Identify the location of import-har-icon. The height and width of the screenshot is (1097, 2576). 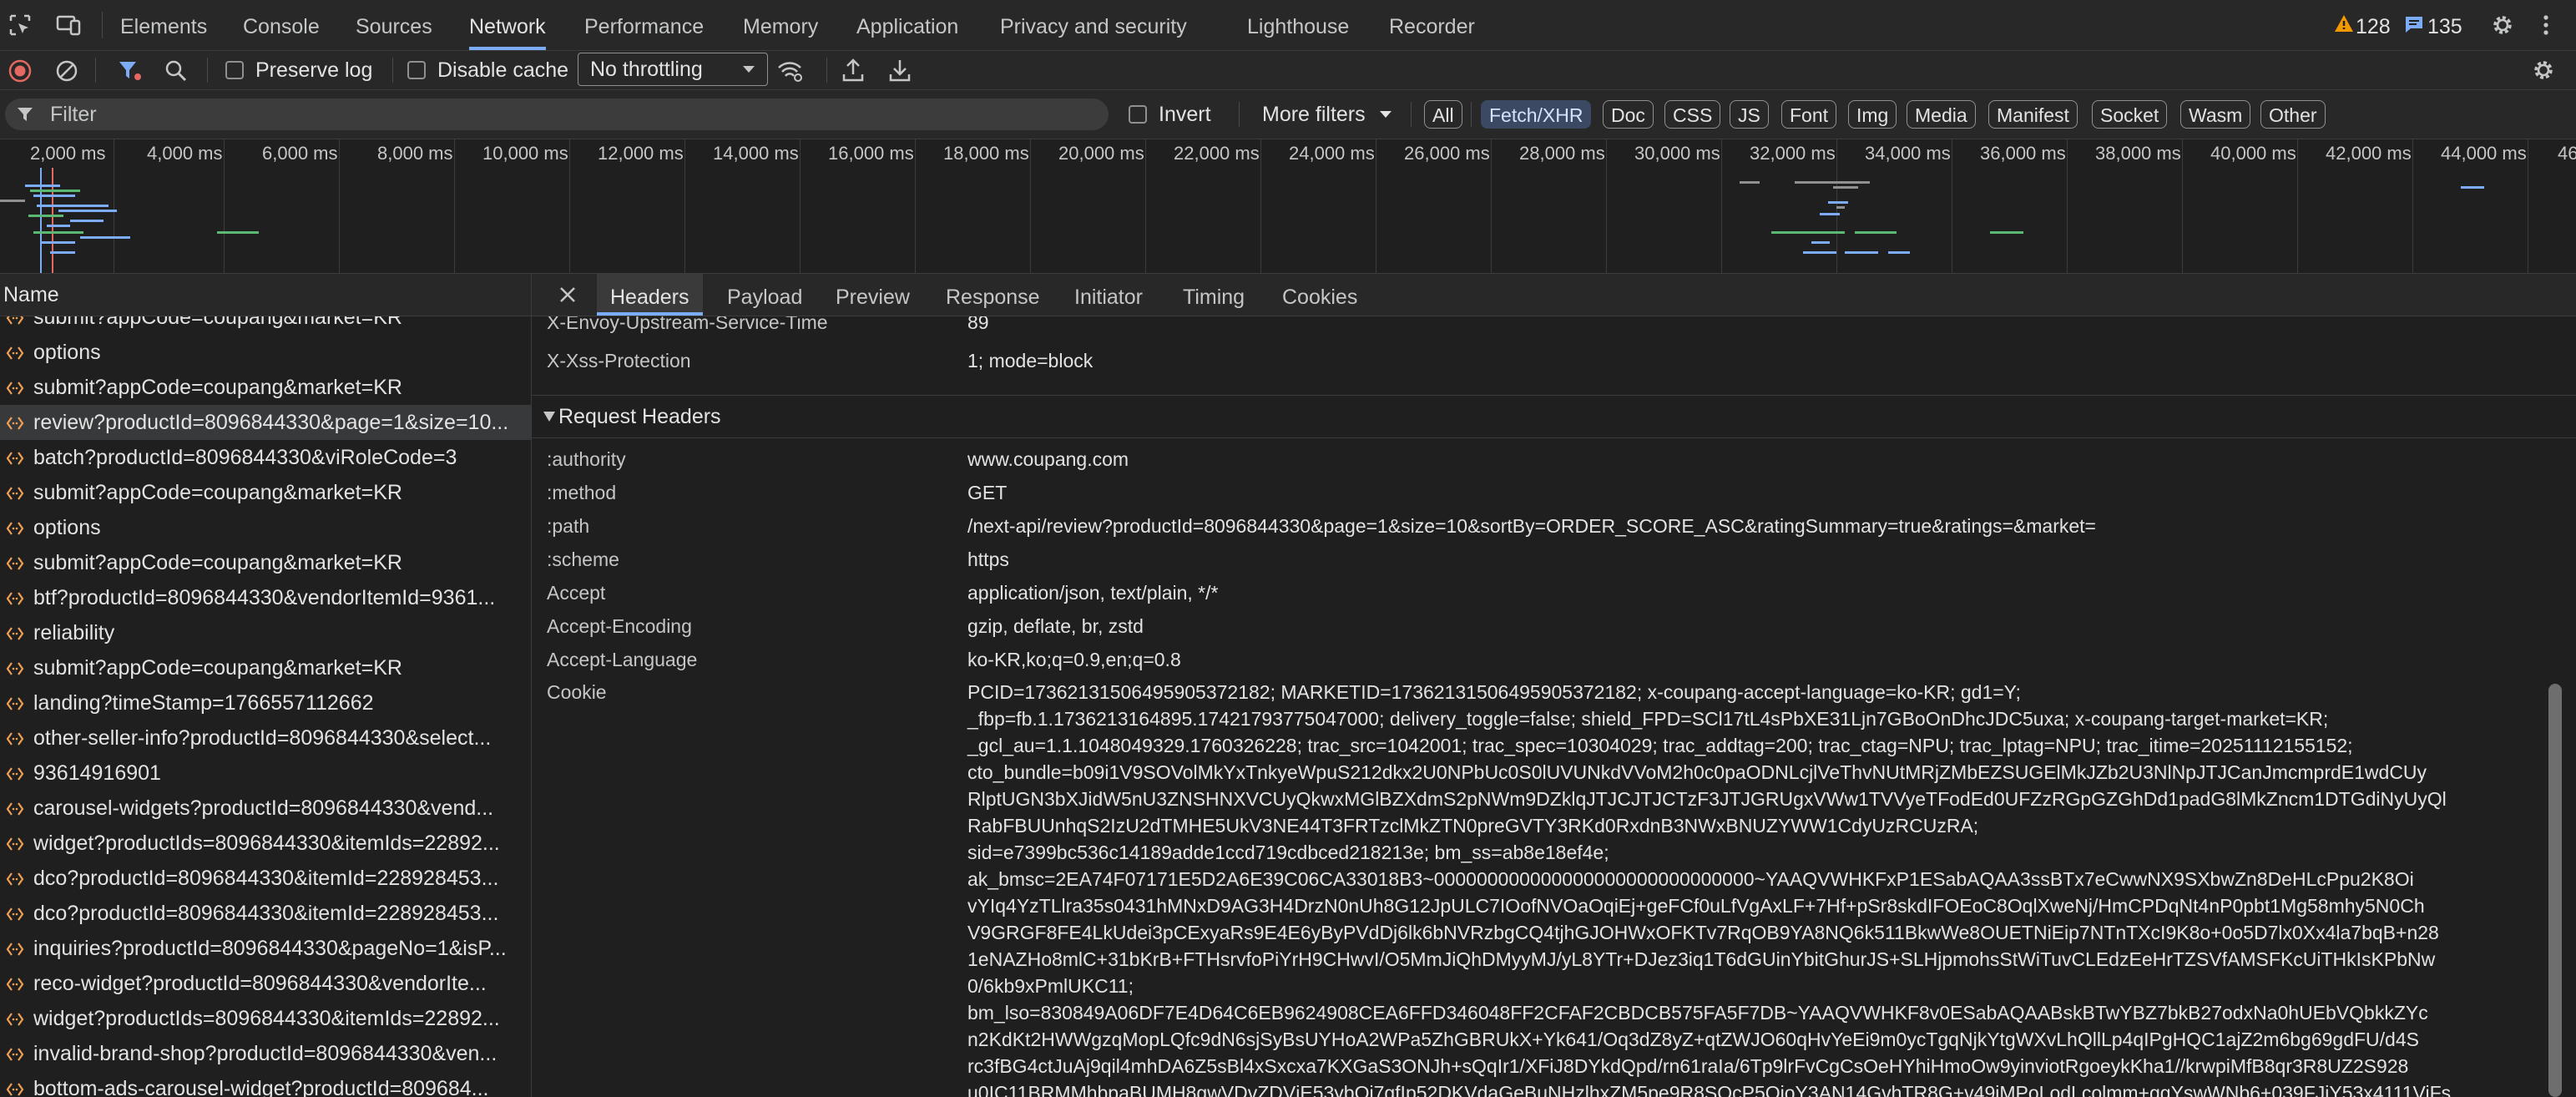
(853, 70).